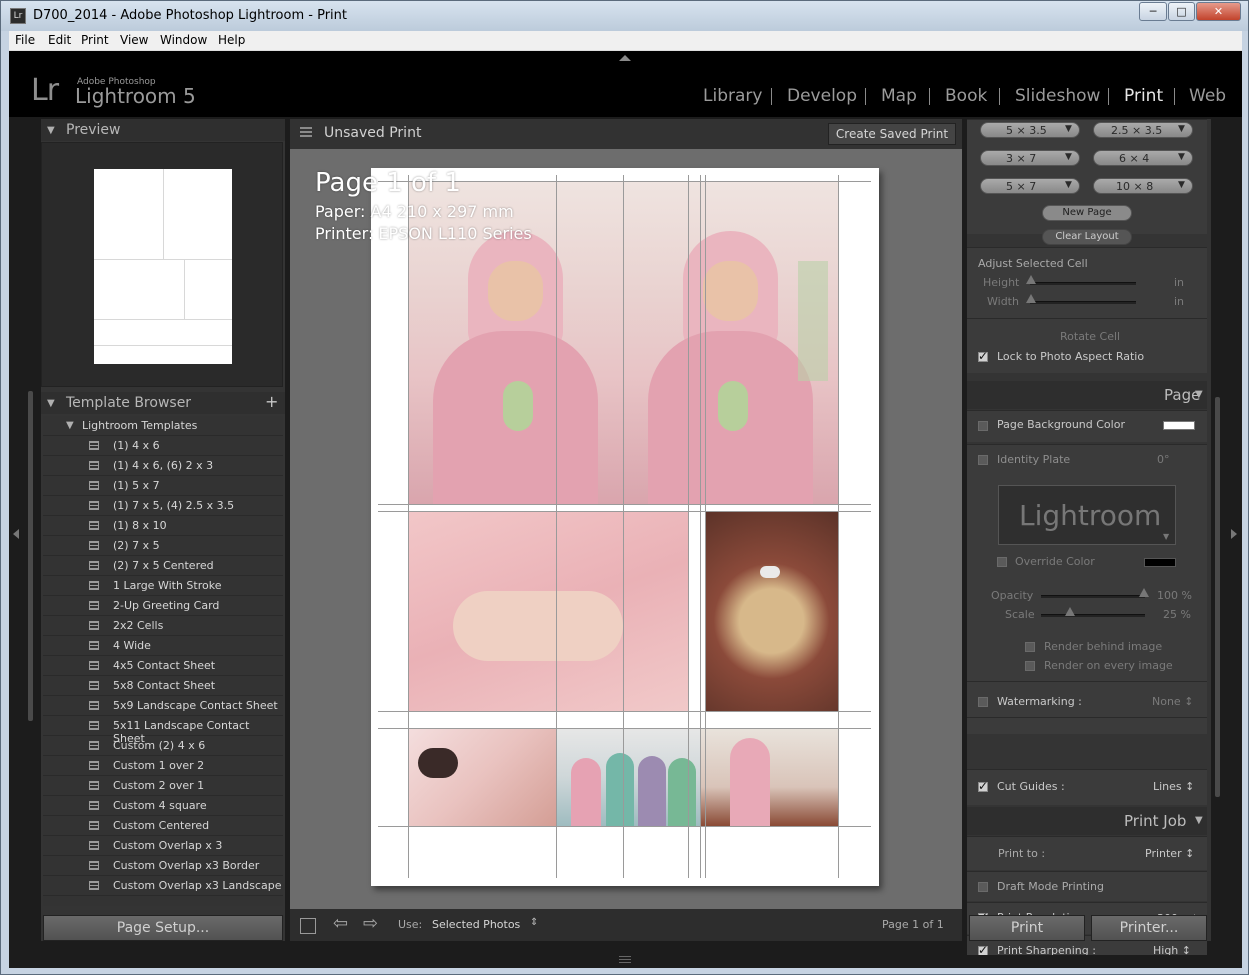 The width and height of the screenshot is (1249, 975). I want to click on next-page-icon: ⇨, so click(370, 923).